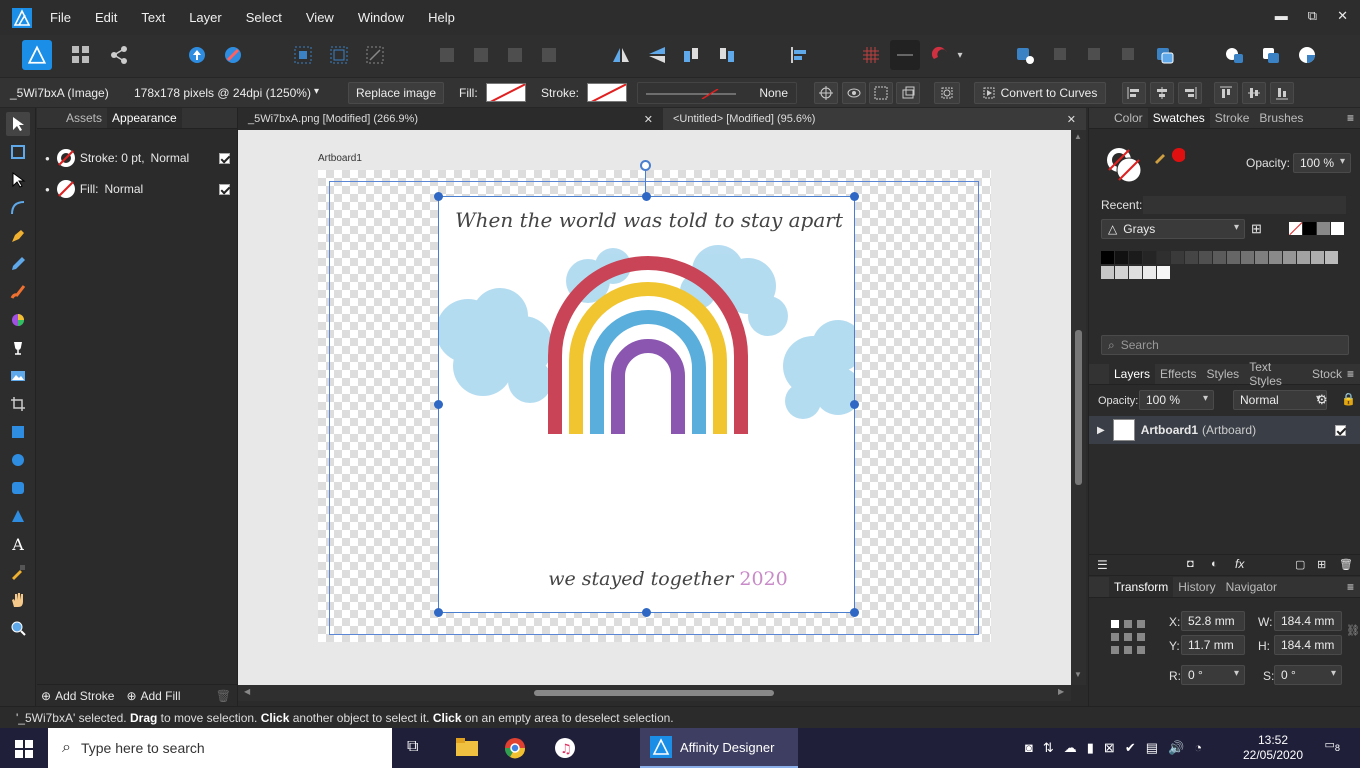  What do you see at coordinates (1129, 55) in the screenshot?
I see `insert-below-button` at bounding box center [1129, 55].